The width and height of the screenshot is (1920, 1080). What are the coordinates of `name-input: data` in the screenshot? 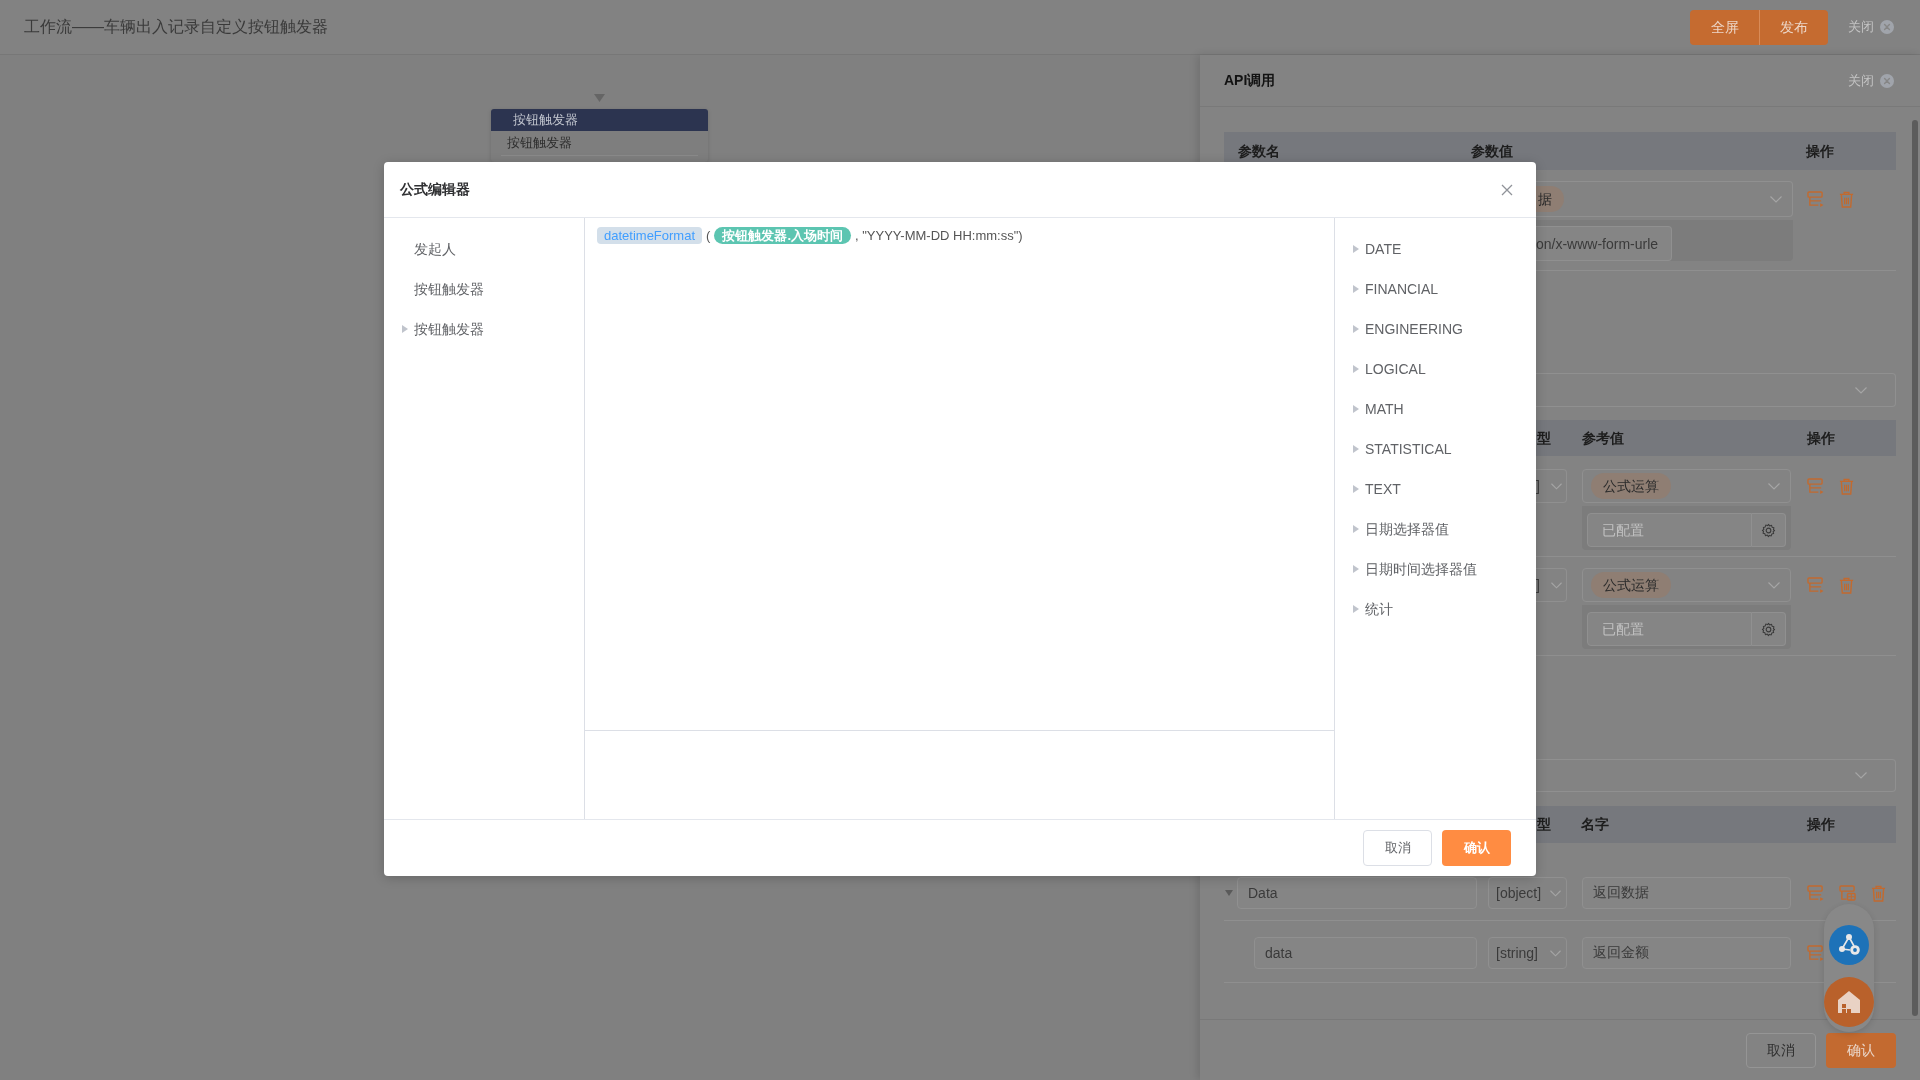 It's located at (1365, 953).